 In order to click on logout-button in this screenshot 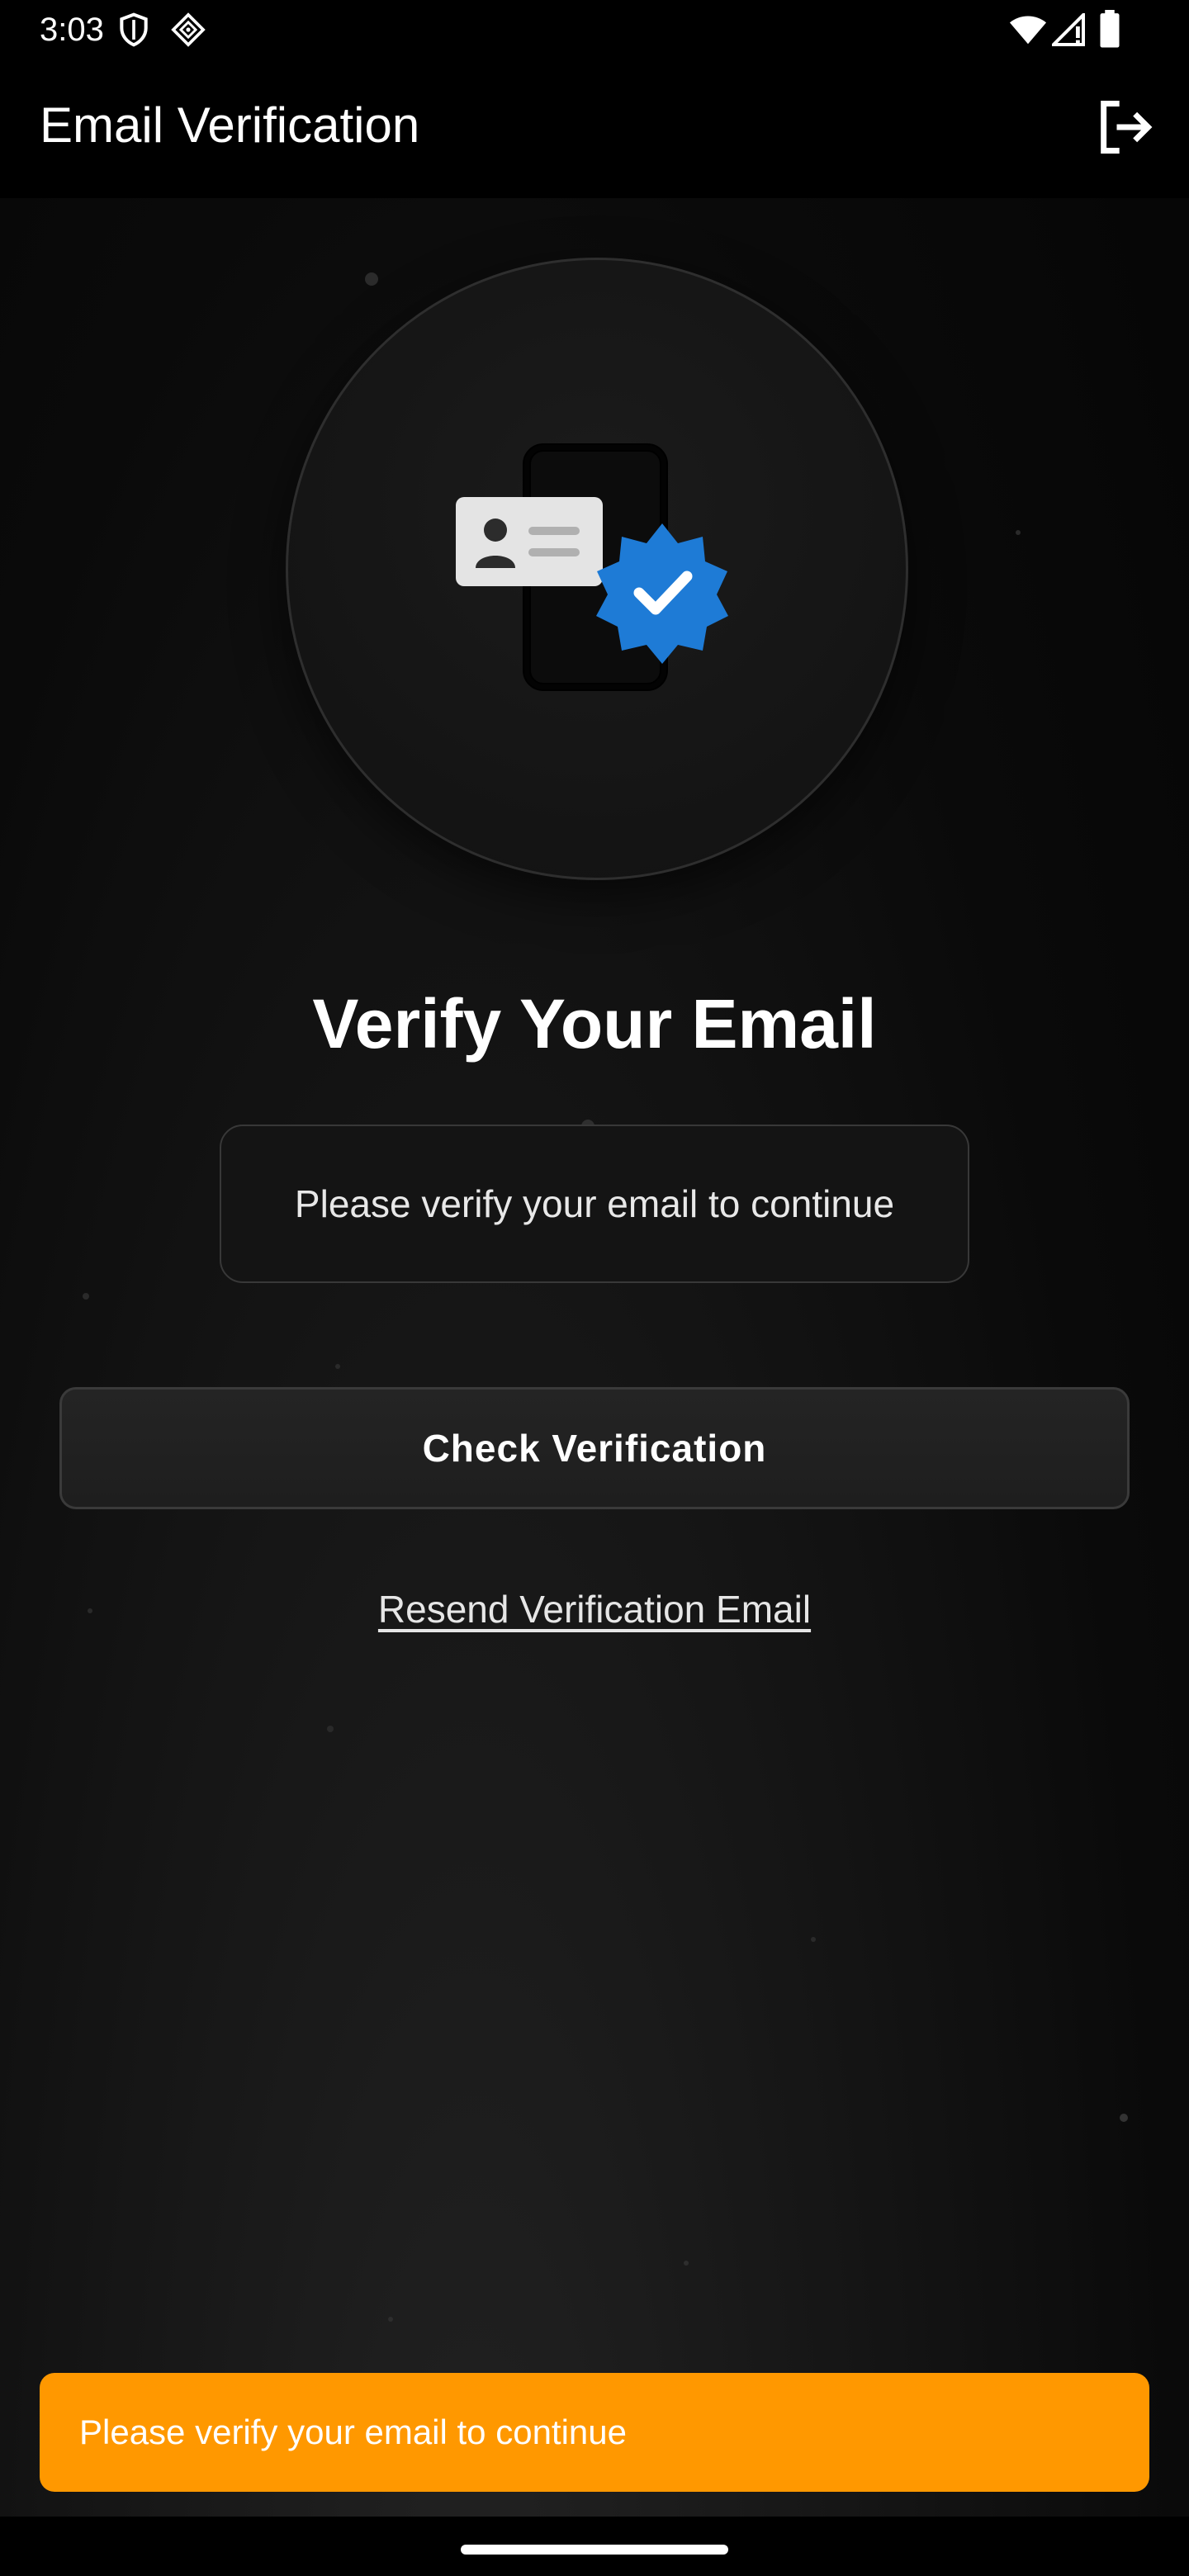, I will do `click(1124, 127)`.